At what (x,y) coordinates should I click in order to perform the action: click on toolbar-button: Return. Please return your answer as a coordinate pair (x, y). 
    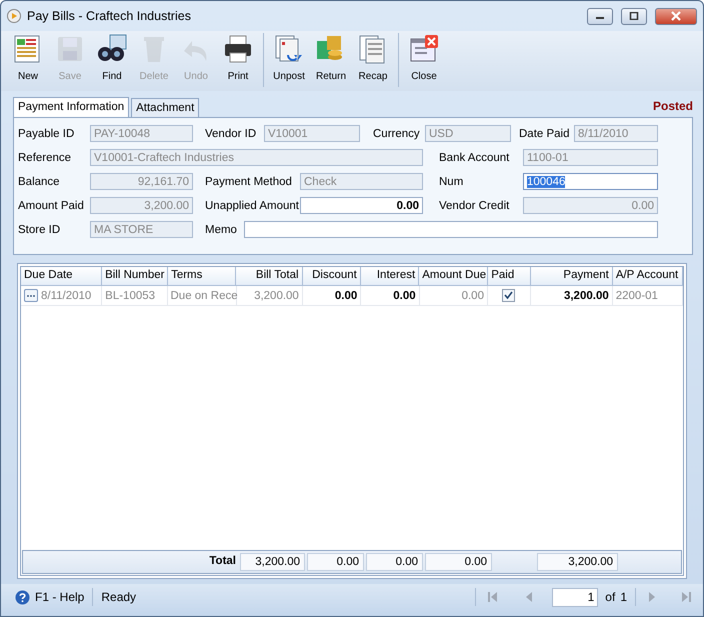
    Looking at the image, I should click on (331, 60).